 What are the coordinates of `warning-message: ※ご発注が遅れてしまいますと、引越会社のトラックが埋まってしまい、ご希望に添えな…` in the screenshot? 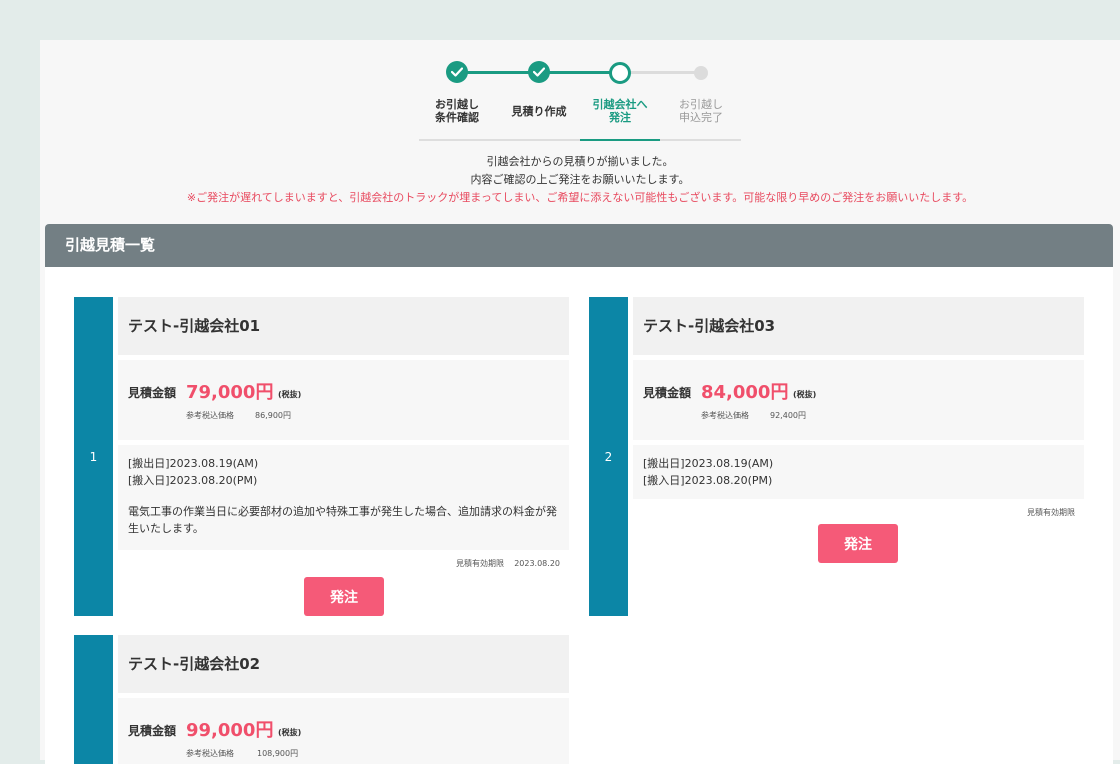 It's located at (580, 197).